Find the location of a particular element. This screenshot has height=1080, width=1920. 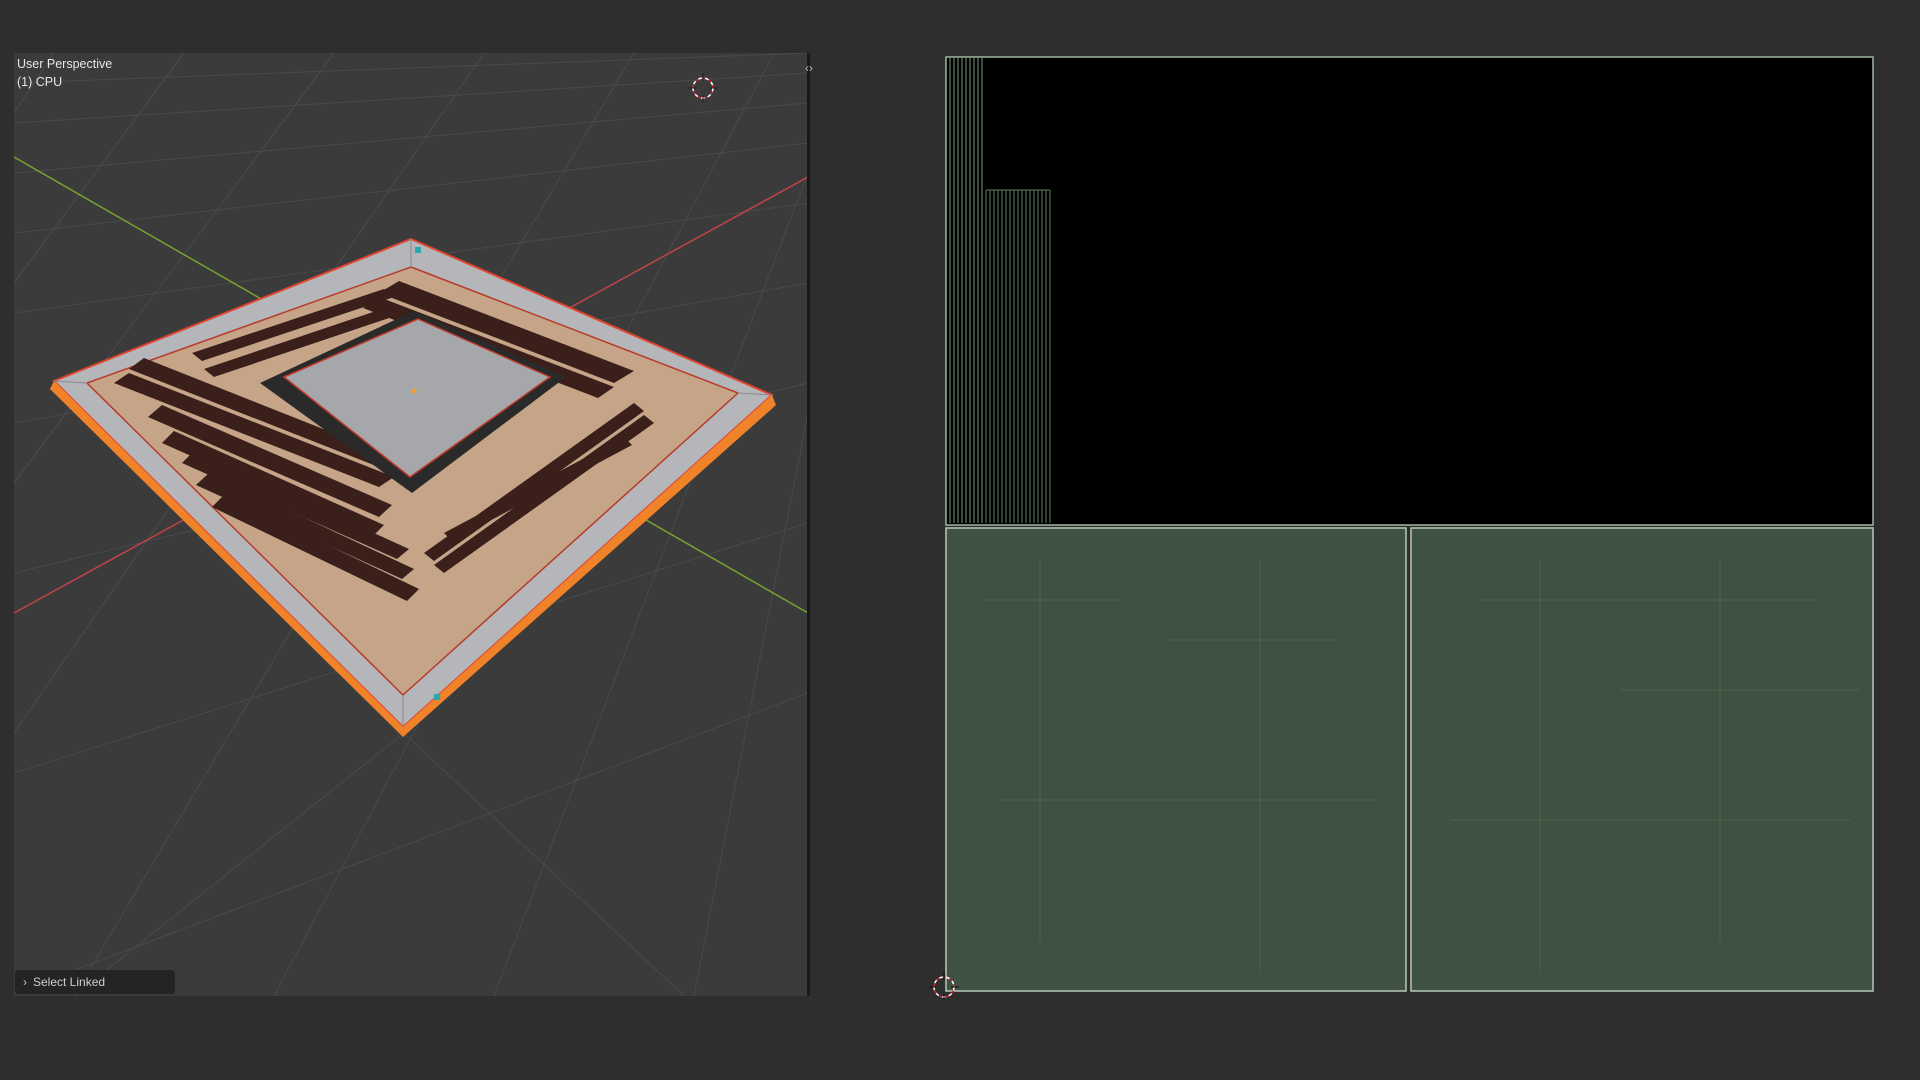

view-name: User Perspective is located at coordinates (65, 64).